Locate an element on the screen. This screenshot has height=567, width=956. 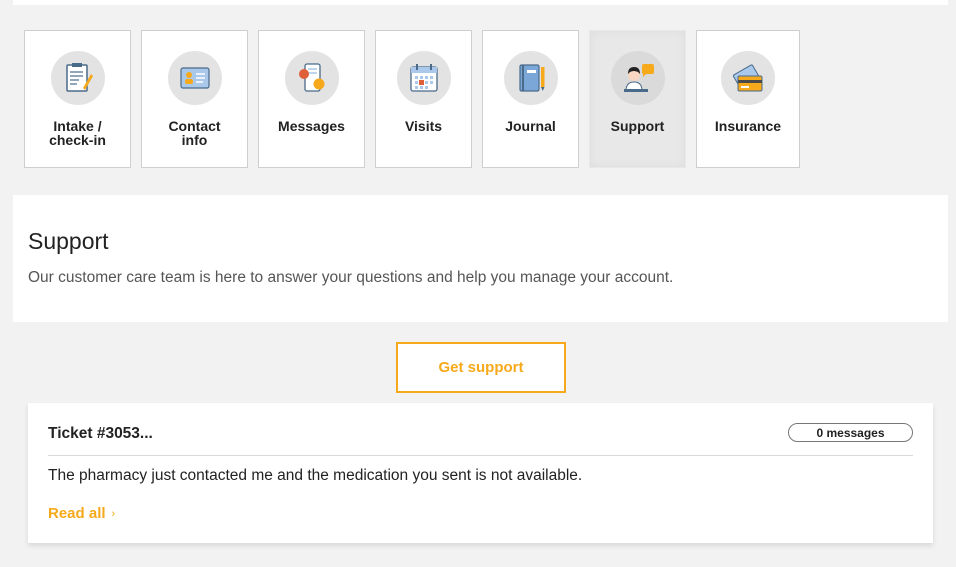
tile-journal: Journal is located at coordinates (530, 99).